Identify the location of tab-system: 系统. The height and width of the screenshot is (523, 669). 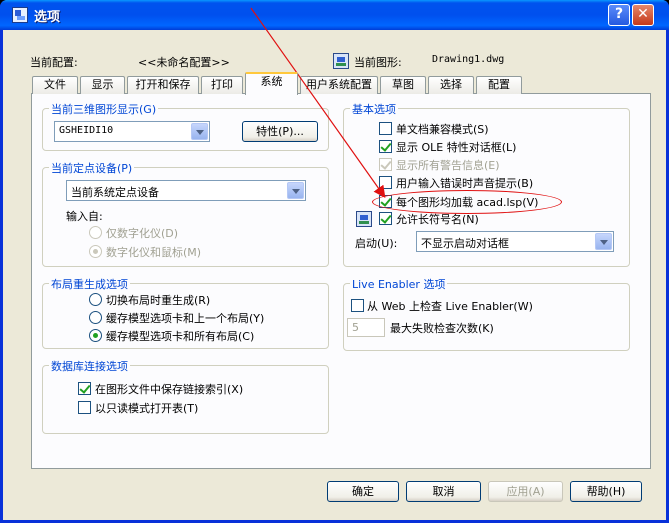
(271, 83).